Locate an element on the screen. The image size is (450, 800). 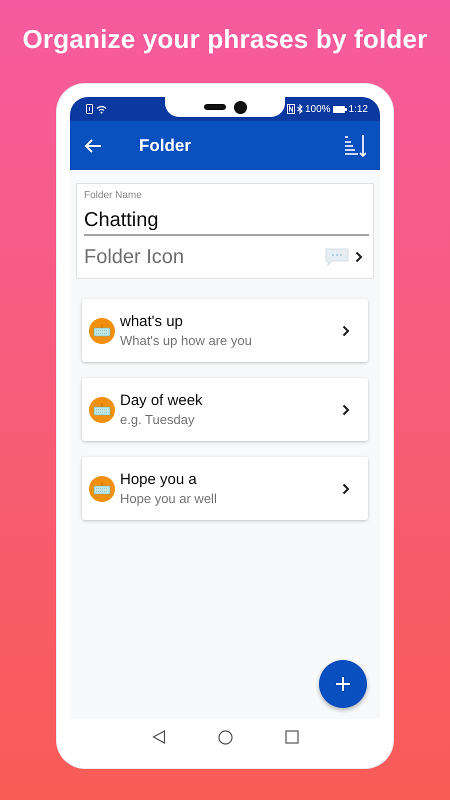
plus-icon is located at coordinates (343, 684).